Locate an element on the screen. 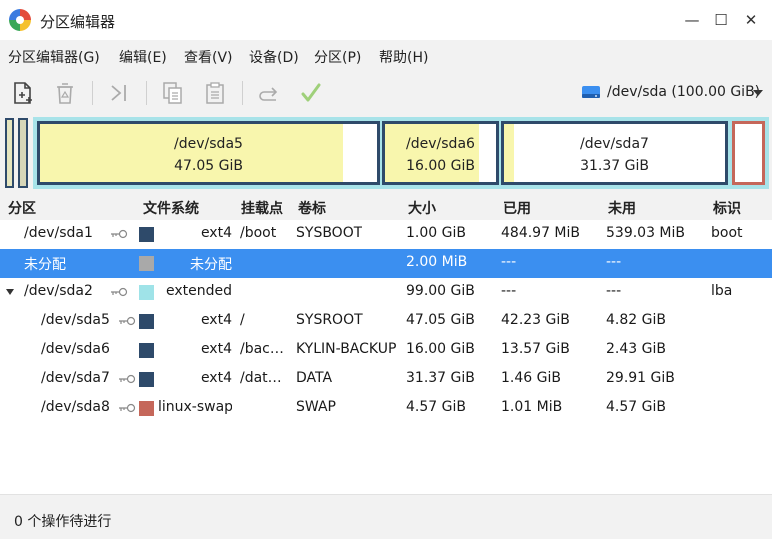 The image size is (772, 539). cell-used: 484.97 MiB is located at coordinates (541, 233).